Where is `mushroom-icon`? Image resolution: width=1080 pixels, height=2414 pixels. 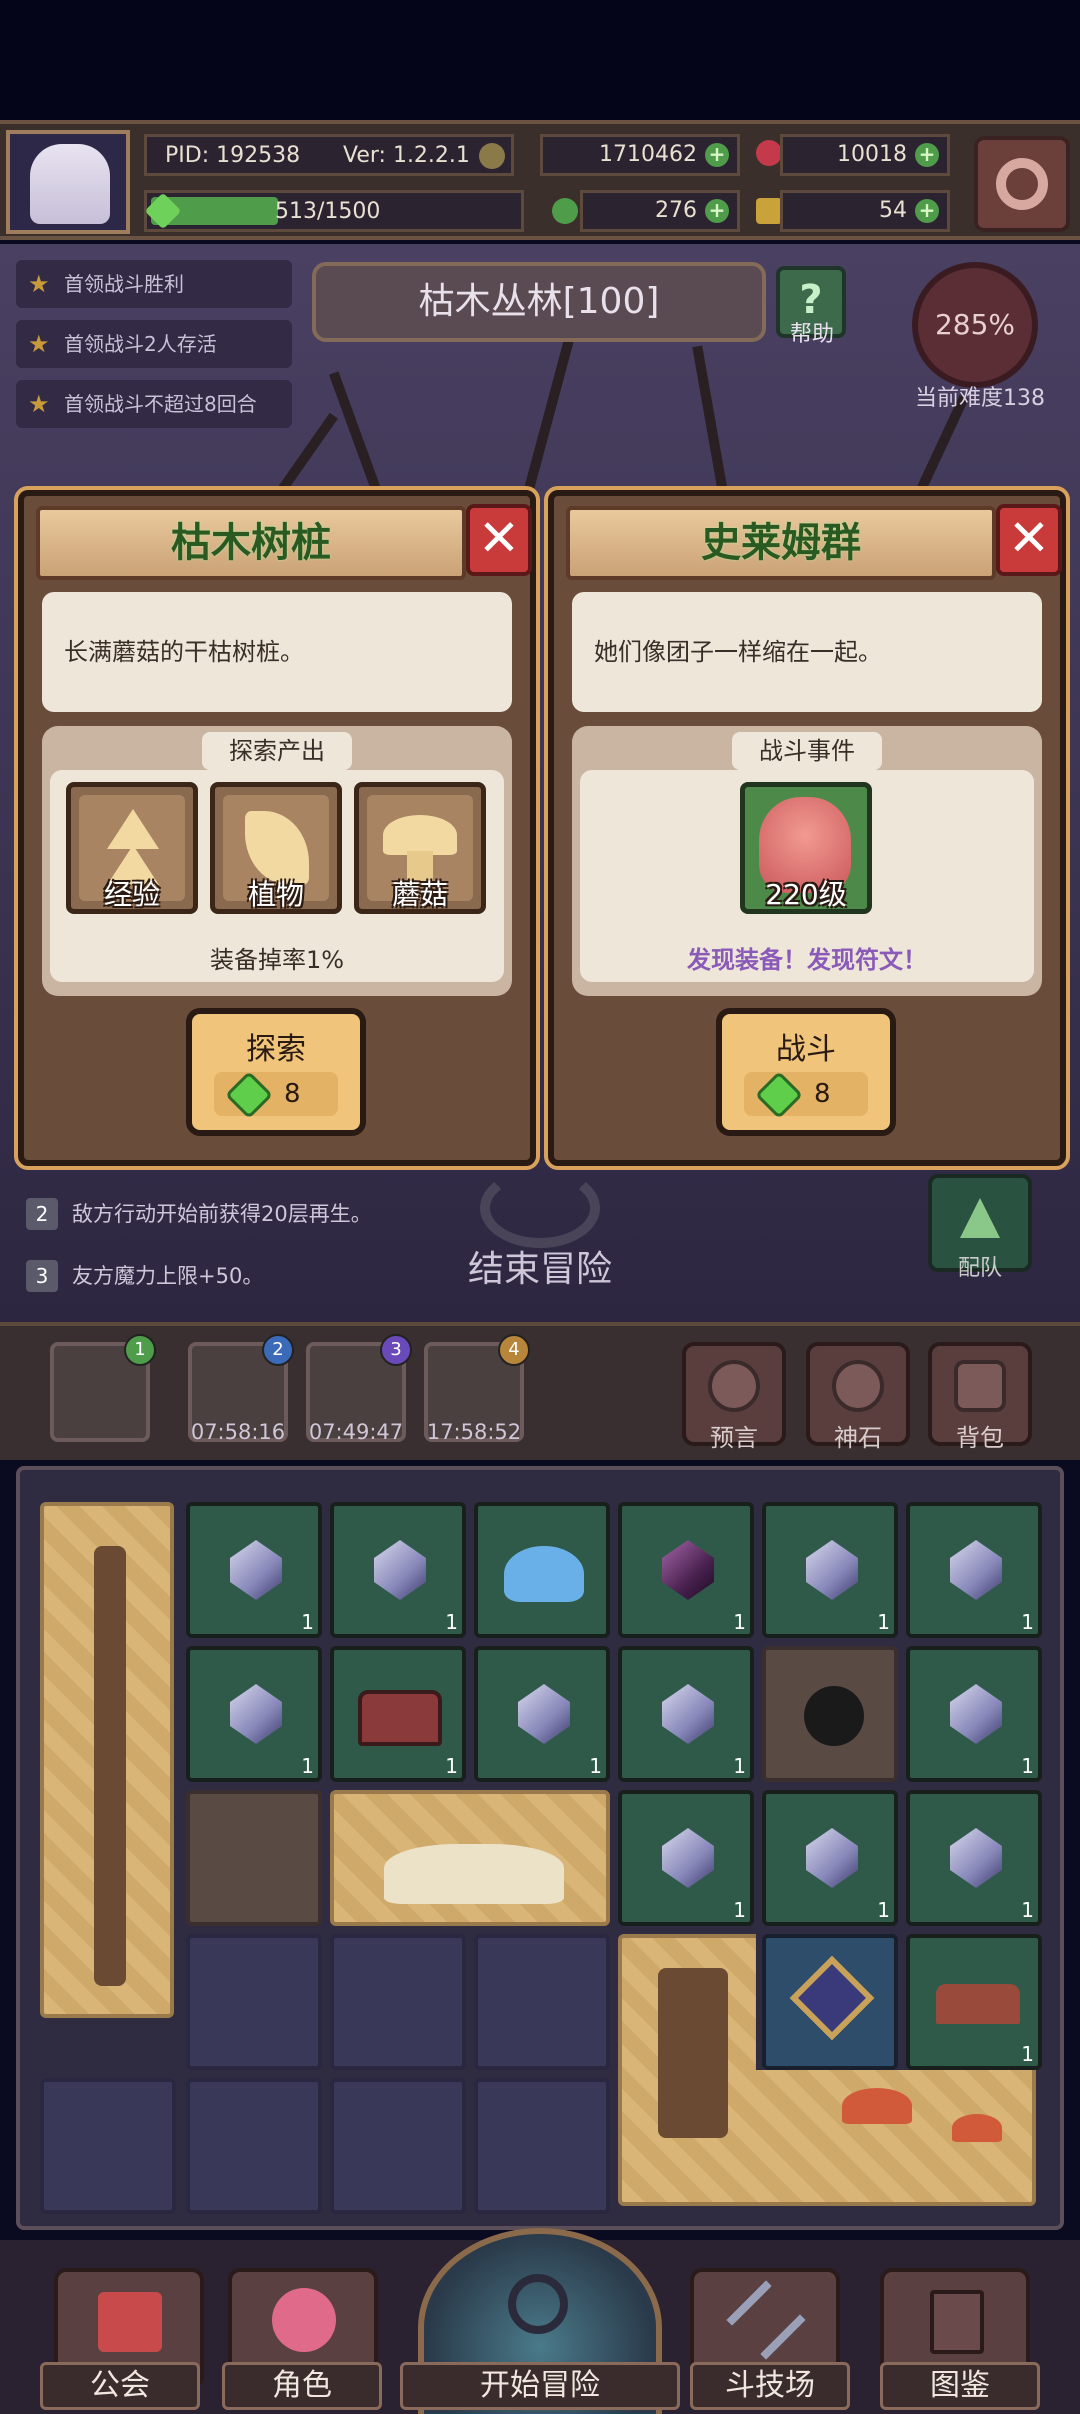
mushroom-icon is located at coordinates (977, 2128).